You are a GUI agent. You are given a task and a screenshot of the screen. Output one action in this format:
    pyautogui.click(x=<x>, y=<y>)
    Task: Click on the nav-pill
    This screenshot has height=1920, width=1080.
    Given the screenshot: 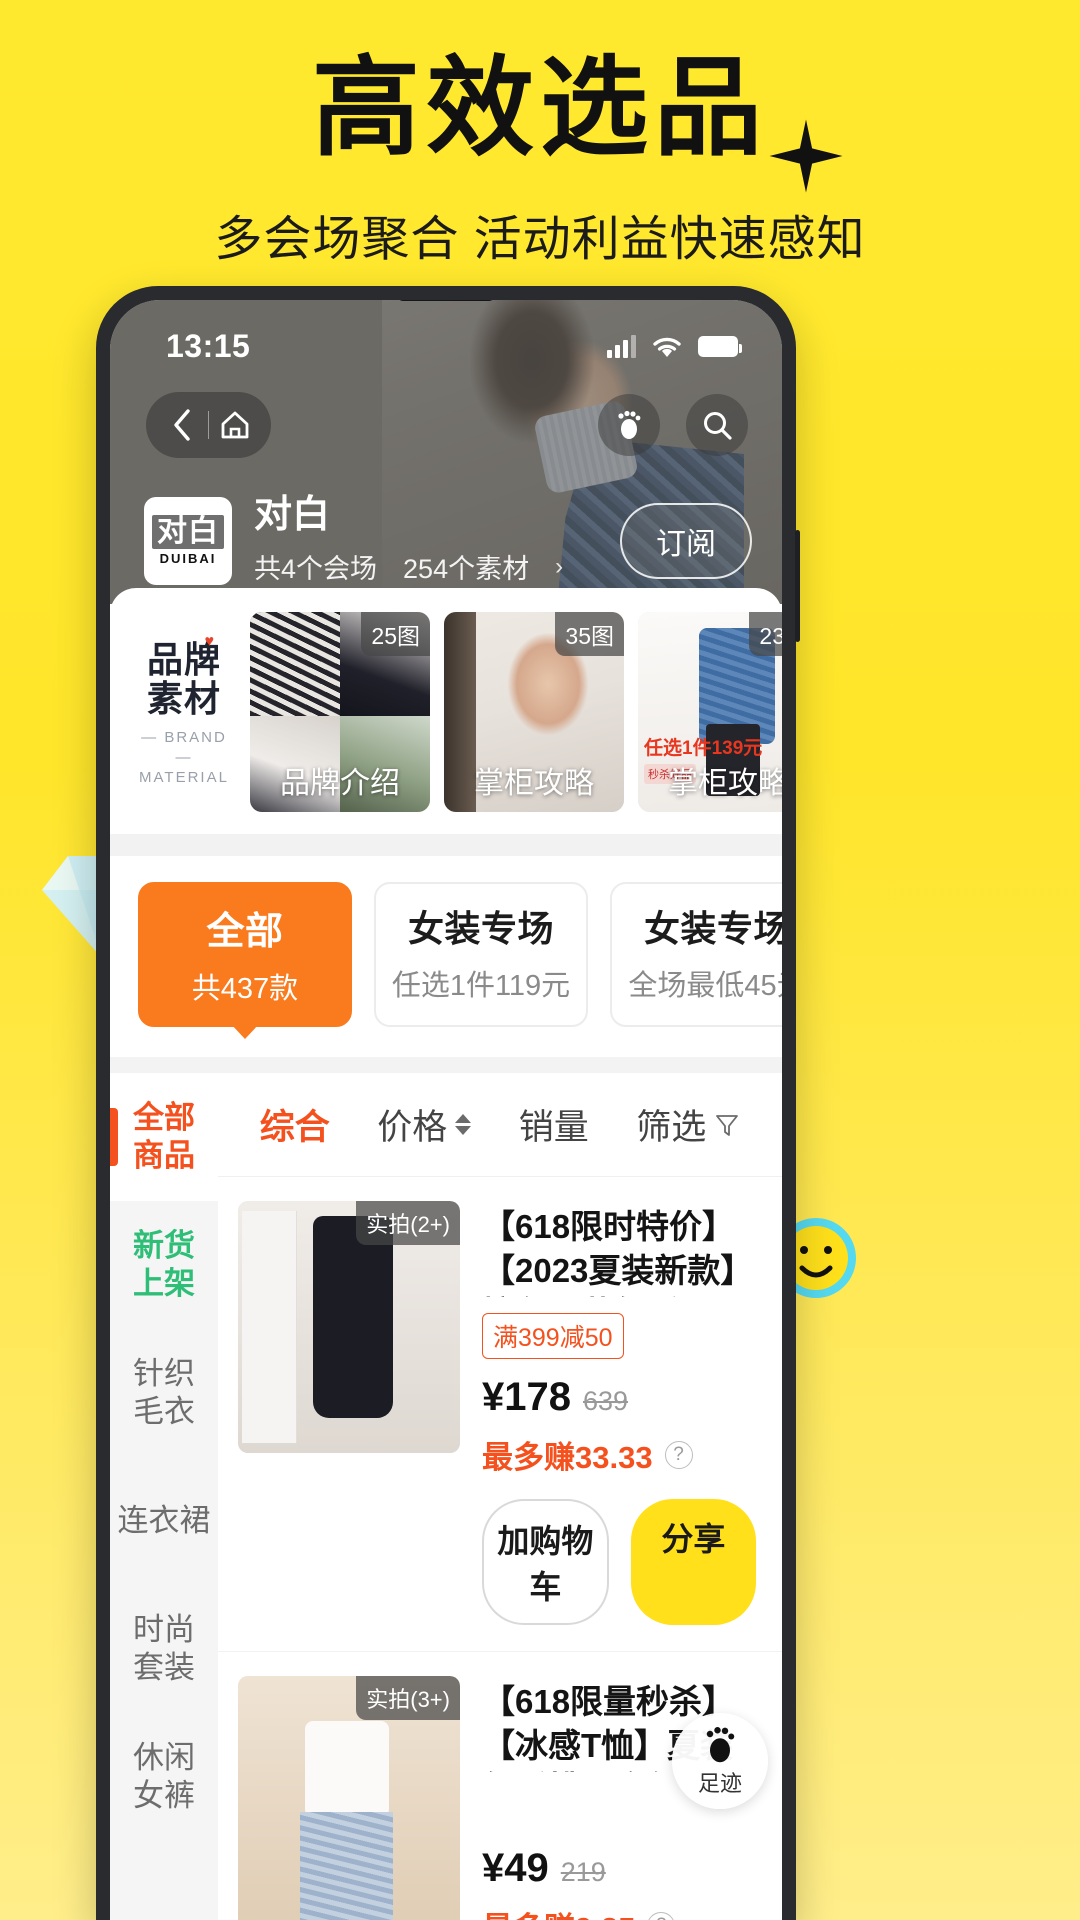 What is the action you would take?
    pyautogui.click(x=208, y=425)
    